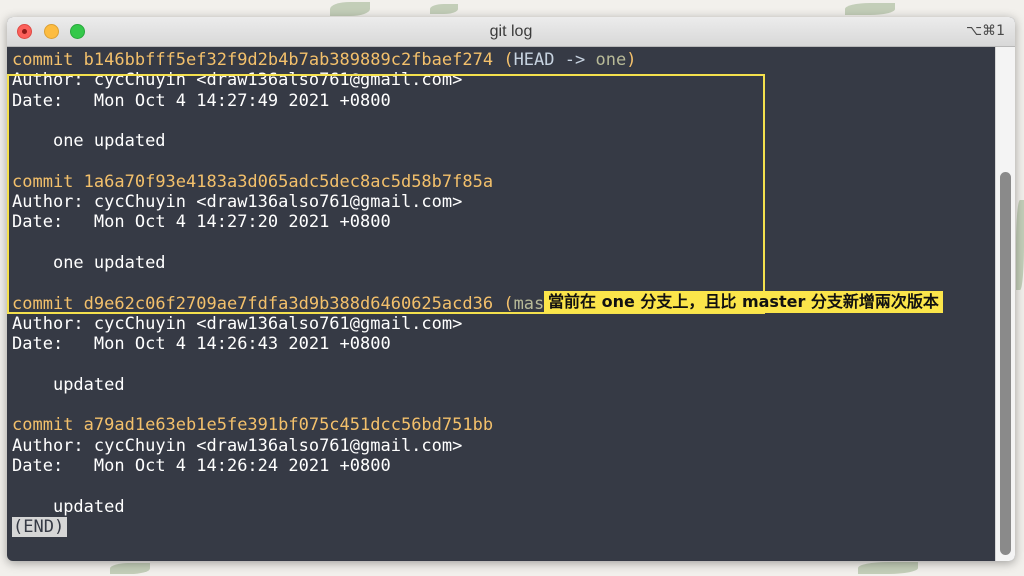 Image resolution: width=1024 pixels, height=576 pixels. I want to click on pager-end-marker: (END), so click(40, 526).